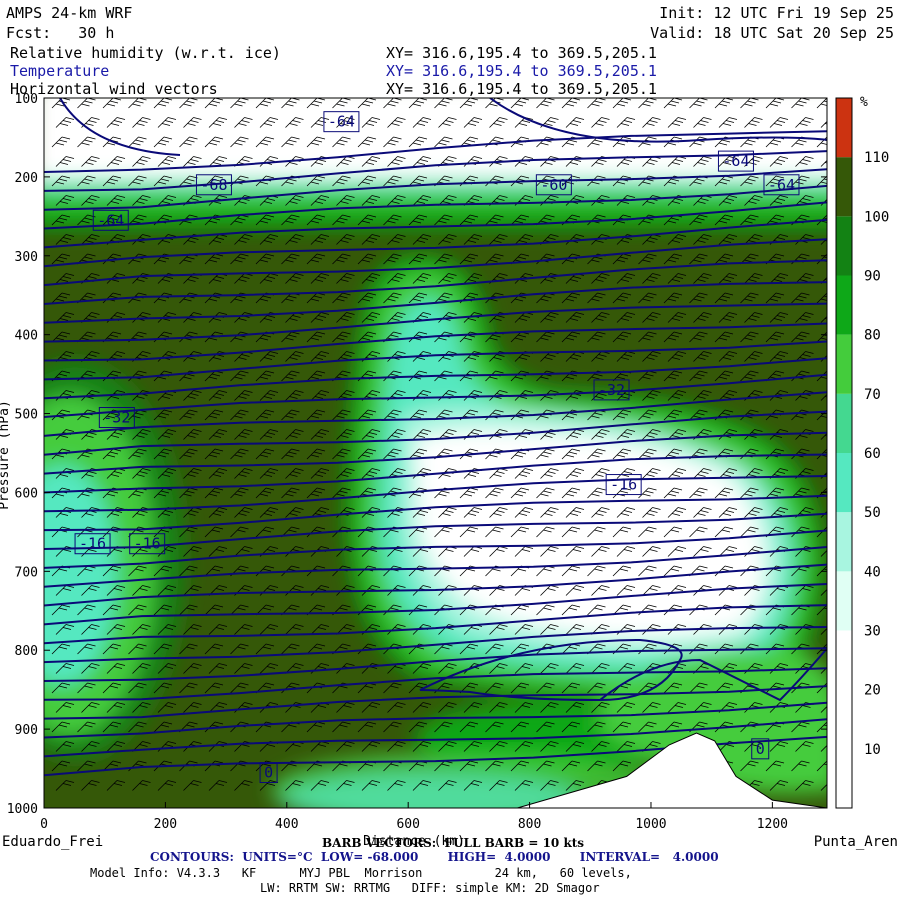 The width and height of the screenshot is (900, 900). Describe the element at coordinates (286, 824) in the screenshot. I see `x-tick-label-2: 400` at that location.